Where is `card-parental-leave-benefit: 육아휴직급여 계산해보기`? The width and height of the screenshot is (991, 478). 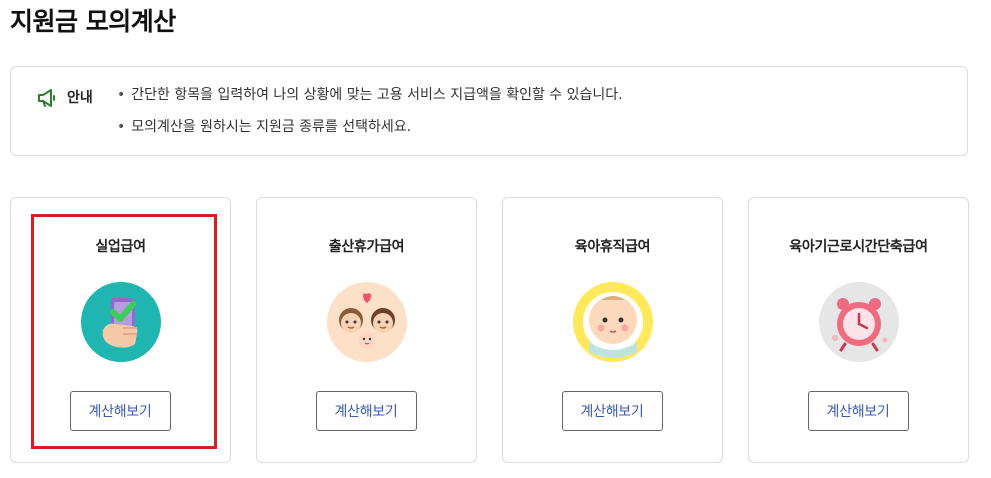 card-parental-leave-benefit: 육아휴직급여 계산해보기 is located at coordinates (612, 330).